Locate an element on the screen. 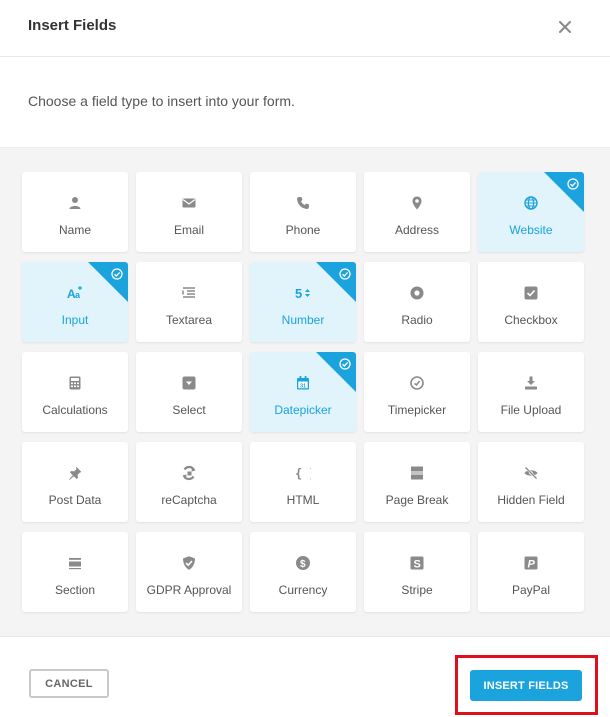  field-tile-label: Checkbox is located at coordinates (531, 320).